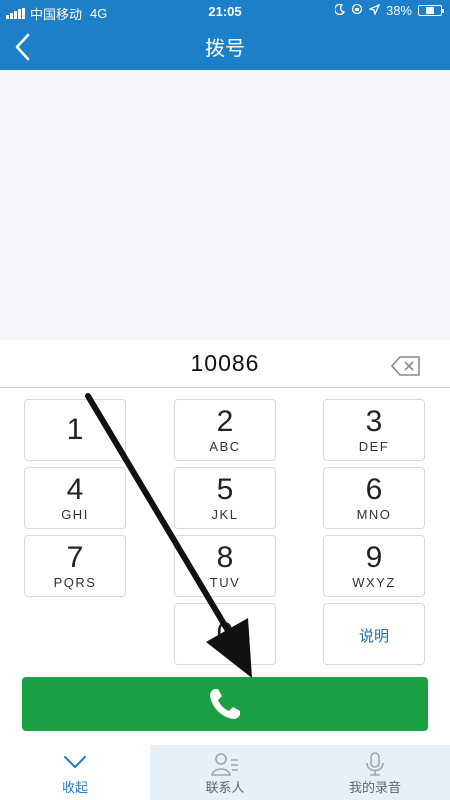  I want to click on key-letters: WXYZ, so click(374, 582).